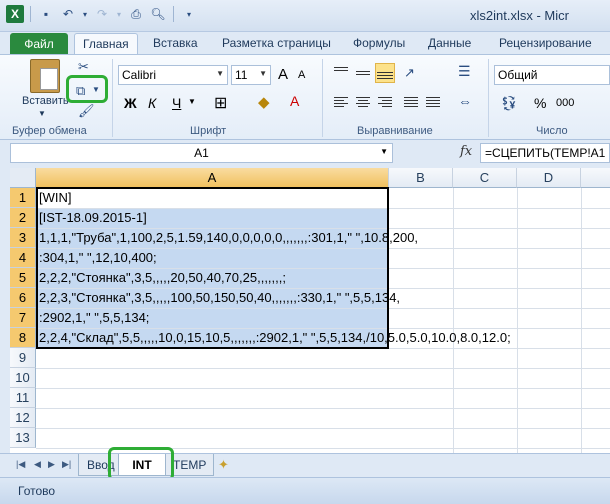 This screenshot has height=504, width=610. What do you see at coordinates (45, 101) in the screenshot?
I see `paste-button-label: Вставить` at bounding box center [45, 101].